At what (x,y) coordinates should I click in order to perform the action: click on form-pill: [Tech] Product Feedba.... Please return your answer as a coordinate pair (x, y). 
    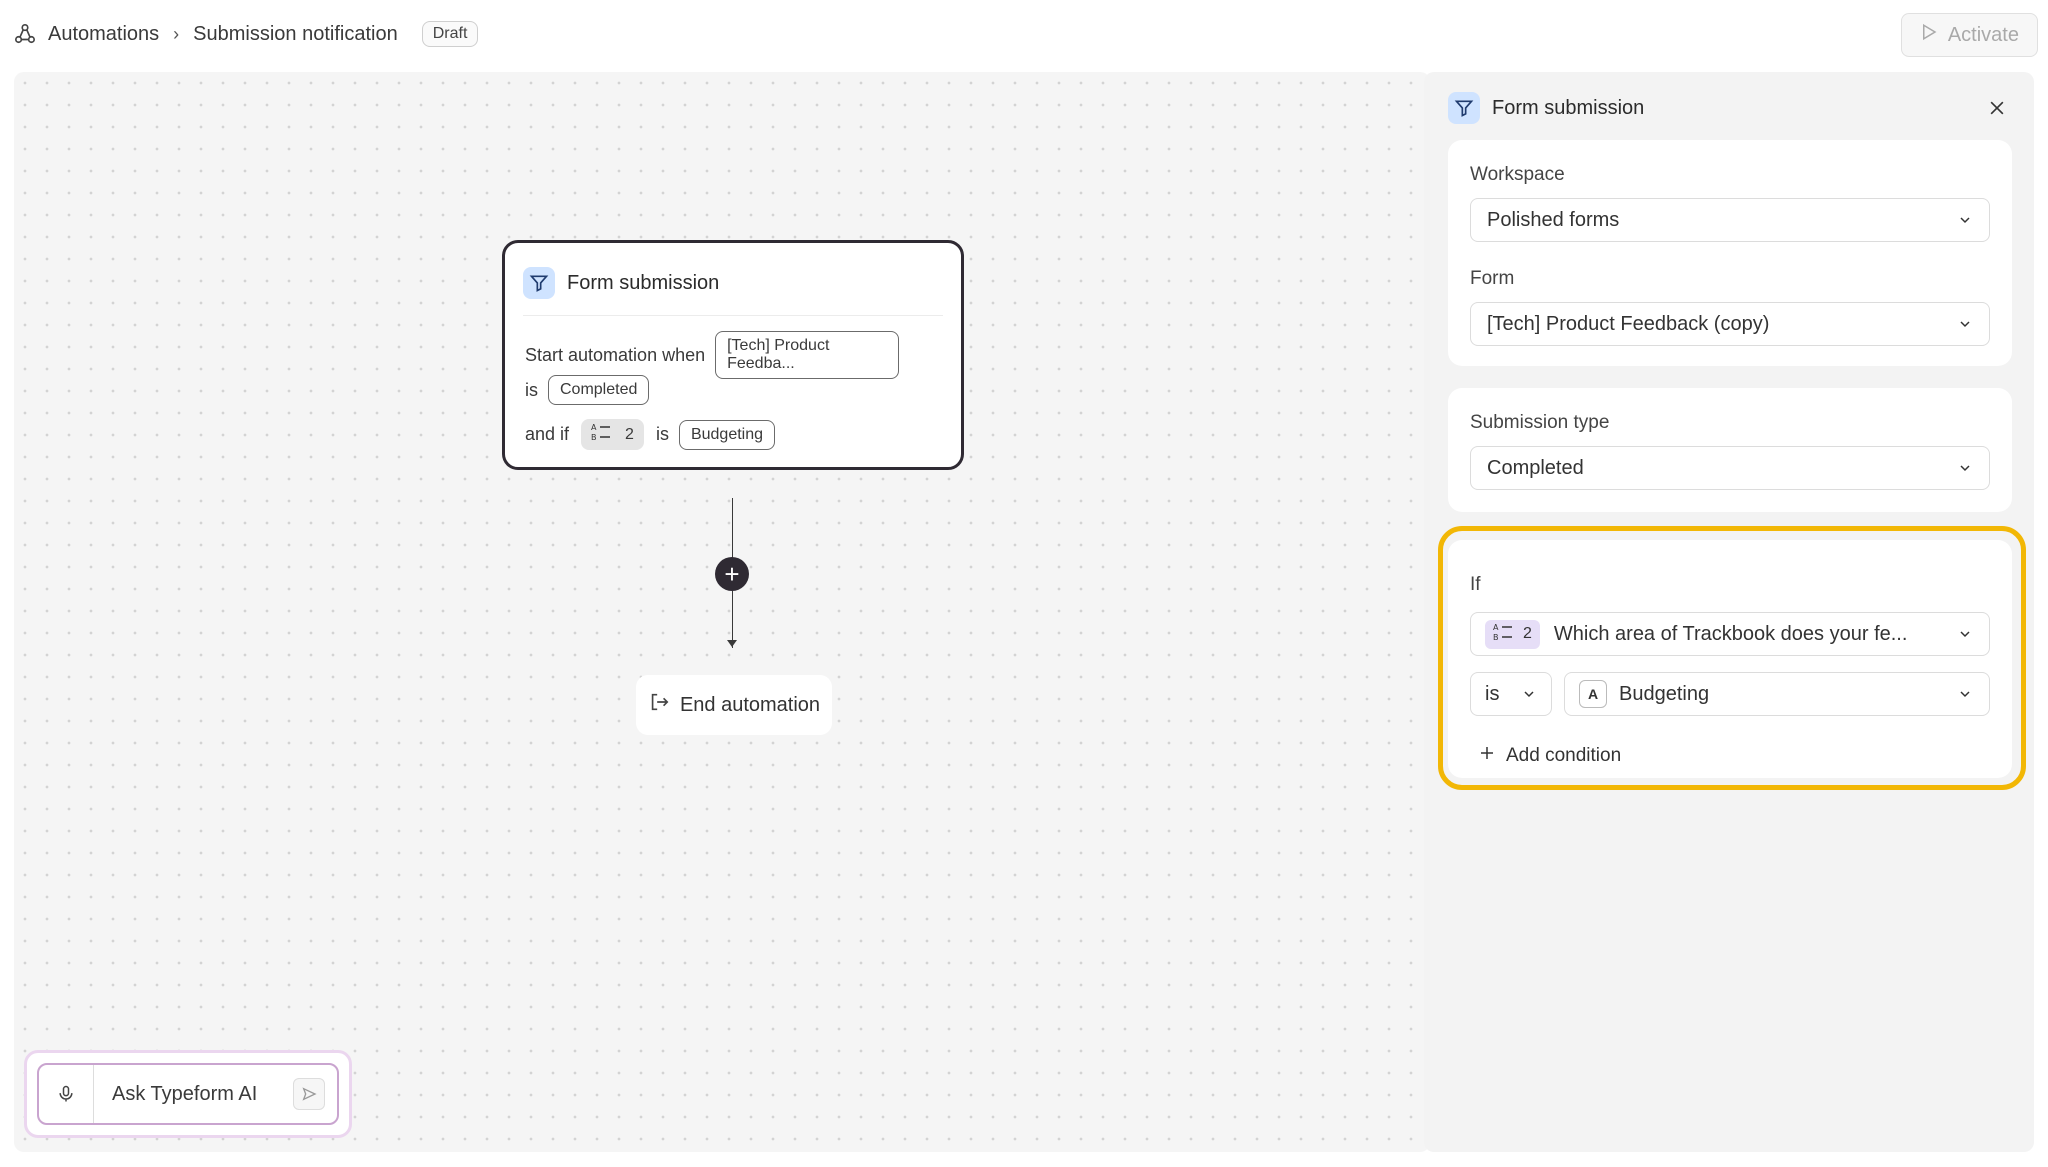
    Looking at the image, I should click on (807, 355).